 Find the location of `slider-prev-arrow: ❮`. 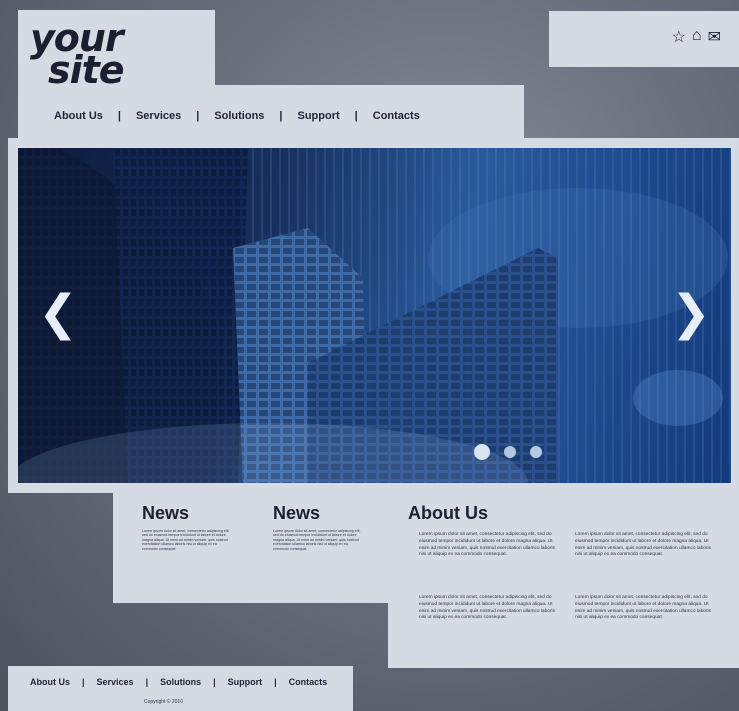

slider-prev-arrow: ❮ is located at coordinates (58, 314).